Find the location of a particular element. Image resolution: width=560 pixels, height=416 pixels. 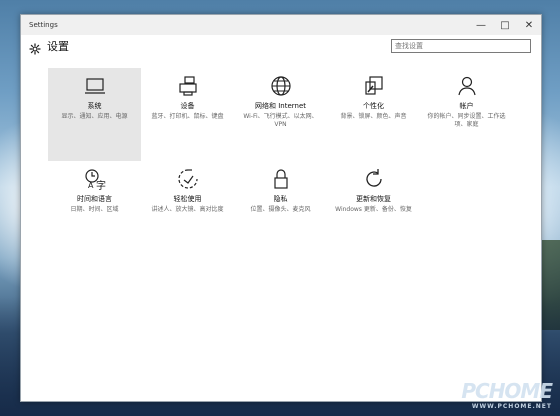

svg-text: 字 is located at coordinates (101, 185).